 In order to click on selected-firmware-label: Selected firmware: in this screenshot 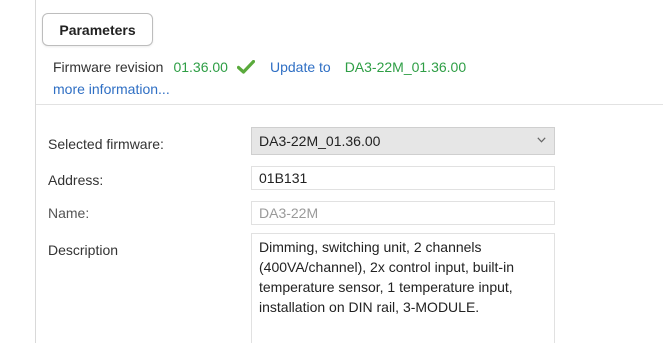, I will do `click(106, 144)`.